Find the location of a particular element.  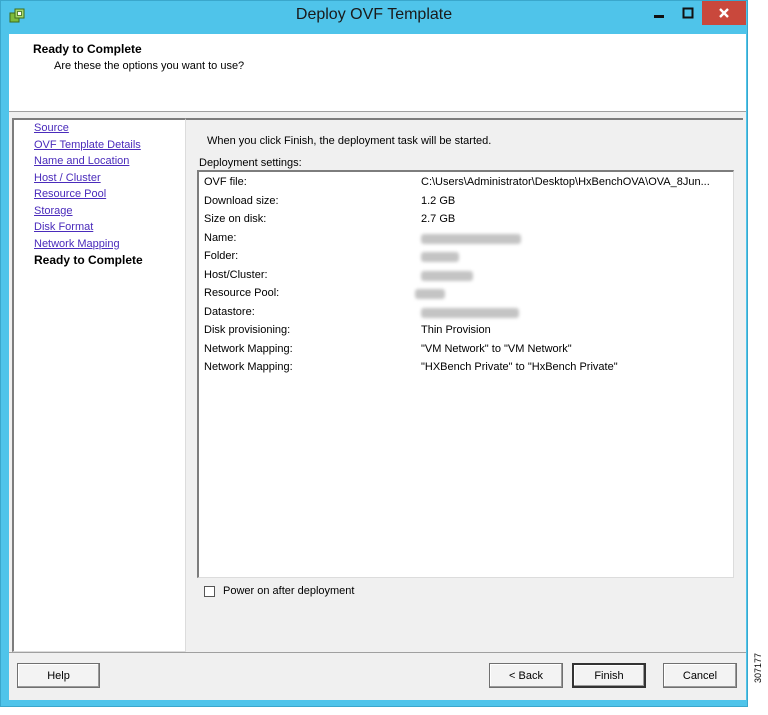

nav-step-host-cluster: Host / Cluster is located at coordinates (67, 178).